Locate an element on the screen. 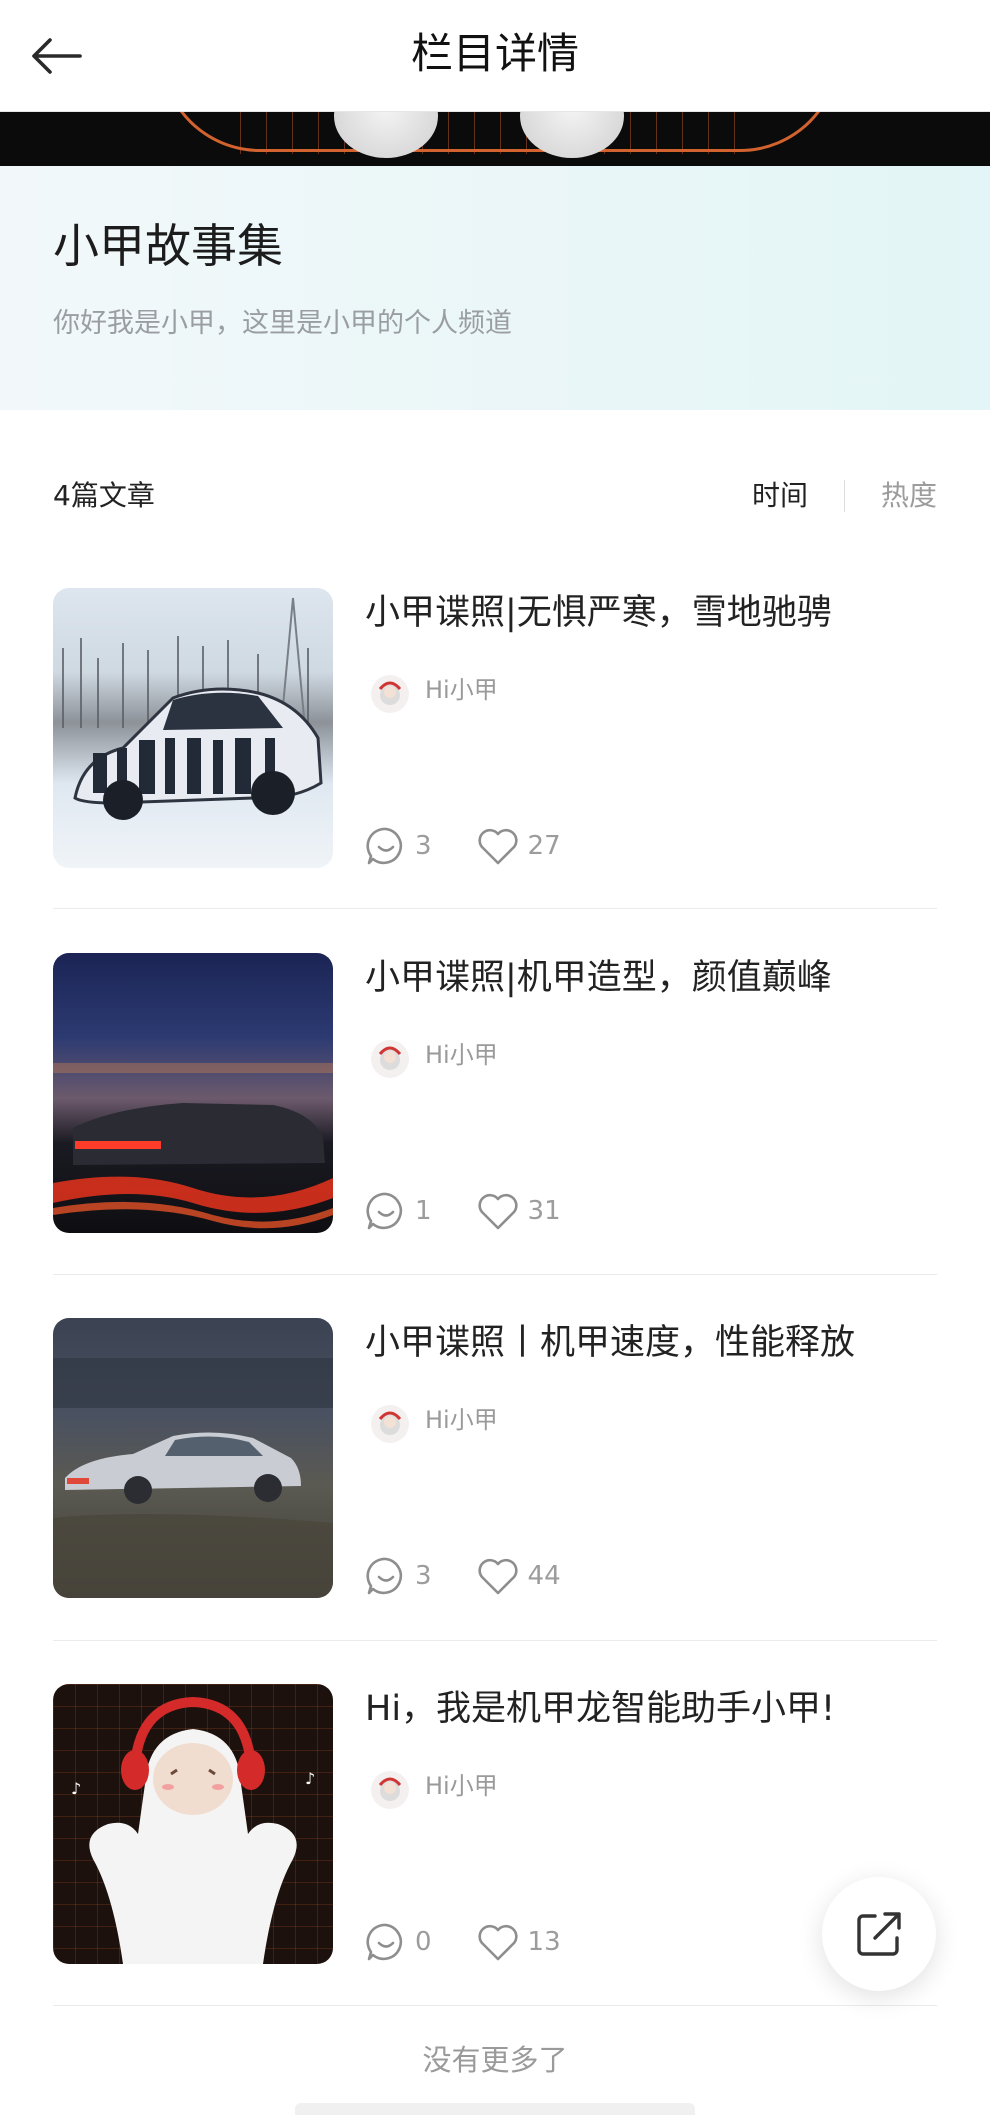 This screenshot has height=2115, width=990. column-header-card: 小甲故事集 你好我是小甲，这里是小甲的个人频道 is located at coordinates (495, 288).